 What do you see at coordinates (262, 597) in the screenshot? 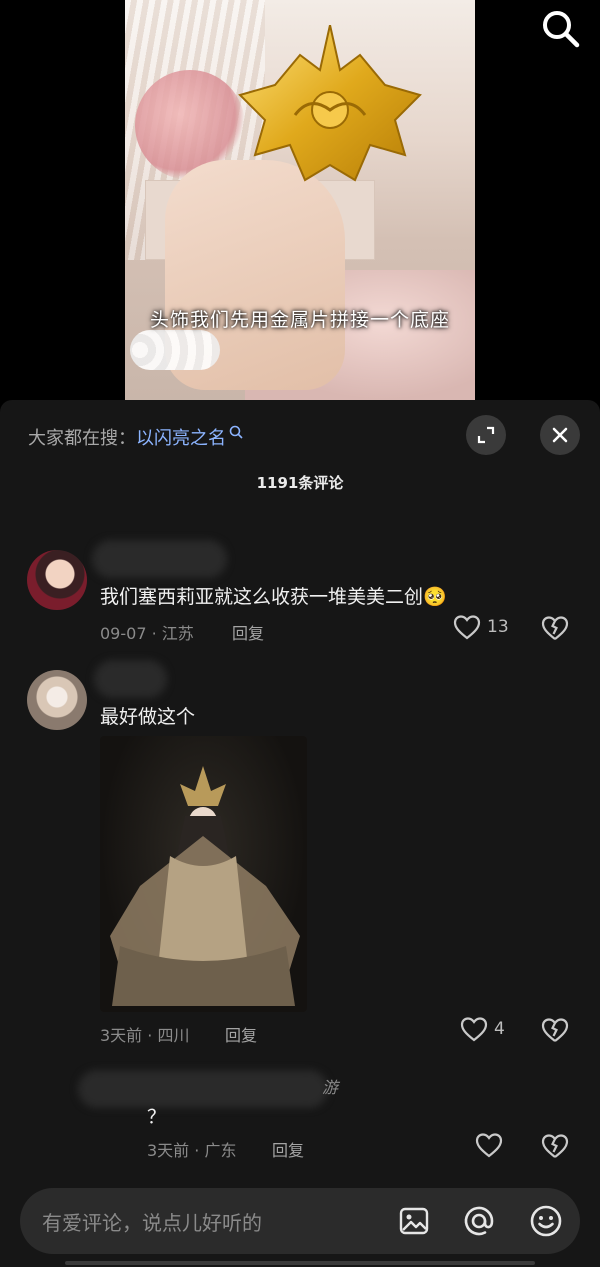
I see `comment-text-body: 我们塞西莉亚就这么收获一堆美美二创` at bounding box center [262, 597].